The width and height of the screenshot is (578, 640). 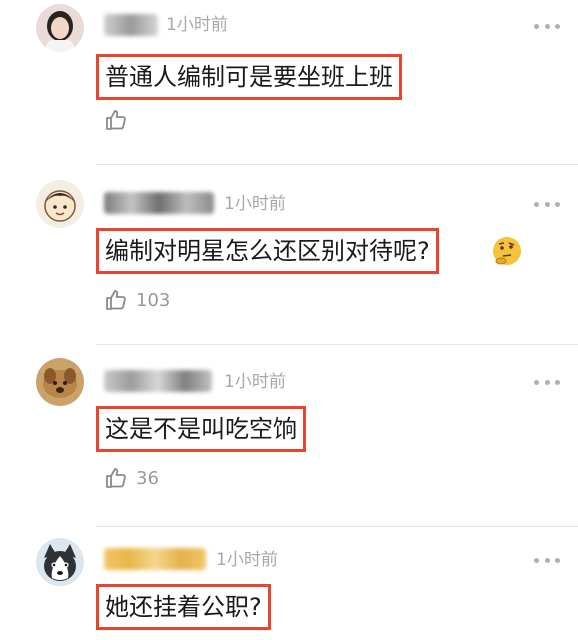 I want to click on like-count: 103, so click(x=153, y=300).